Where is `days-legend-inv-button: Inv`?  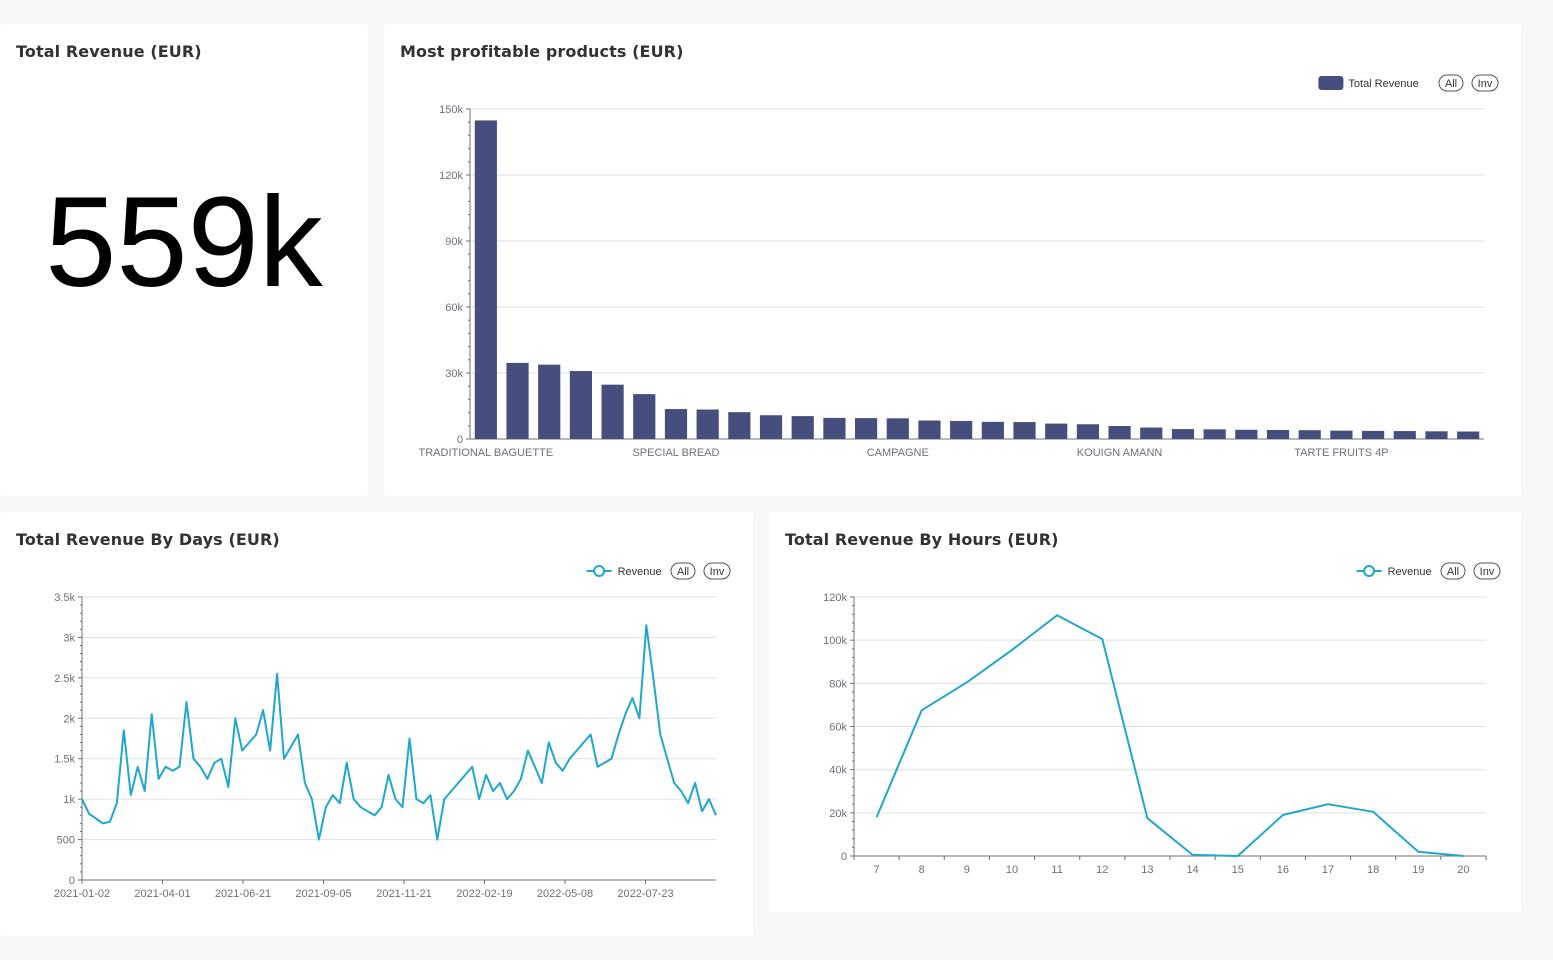
days-legend-inv-button: Inv is located at coordinates (717, 571).